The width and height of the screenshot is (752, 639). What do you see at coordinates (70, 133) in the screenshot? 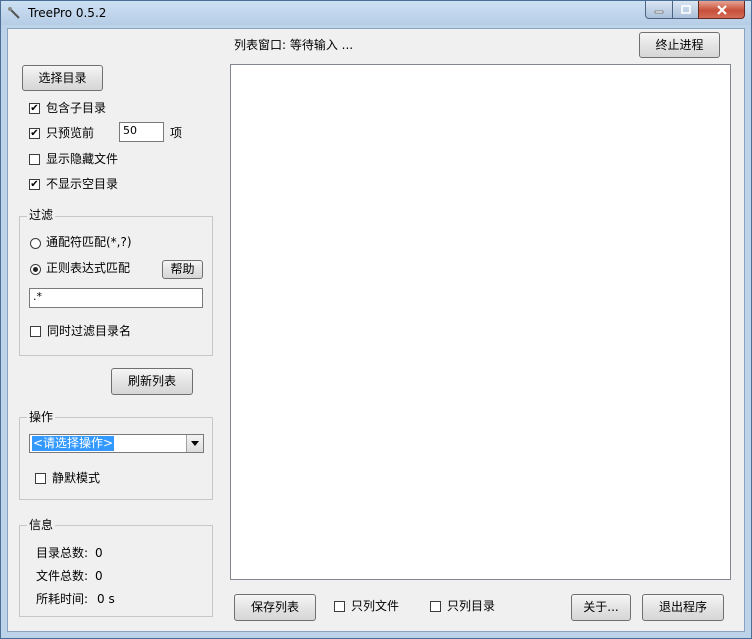
I see `preview-only-label: 只预览前` at bounding box center [70, 133].